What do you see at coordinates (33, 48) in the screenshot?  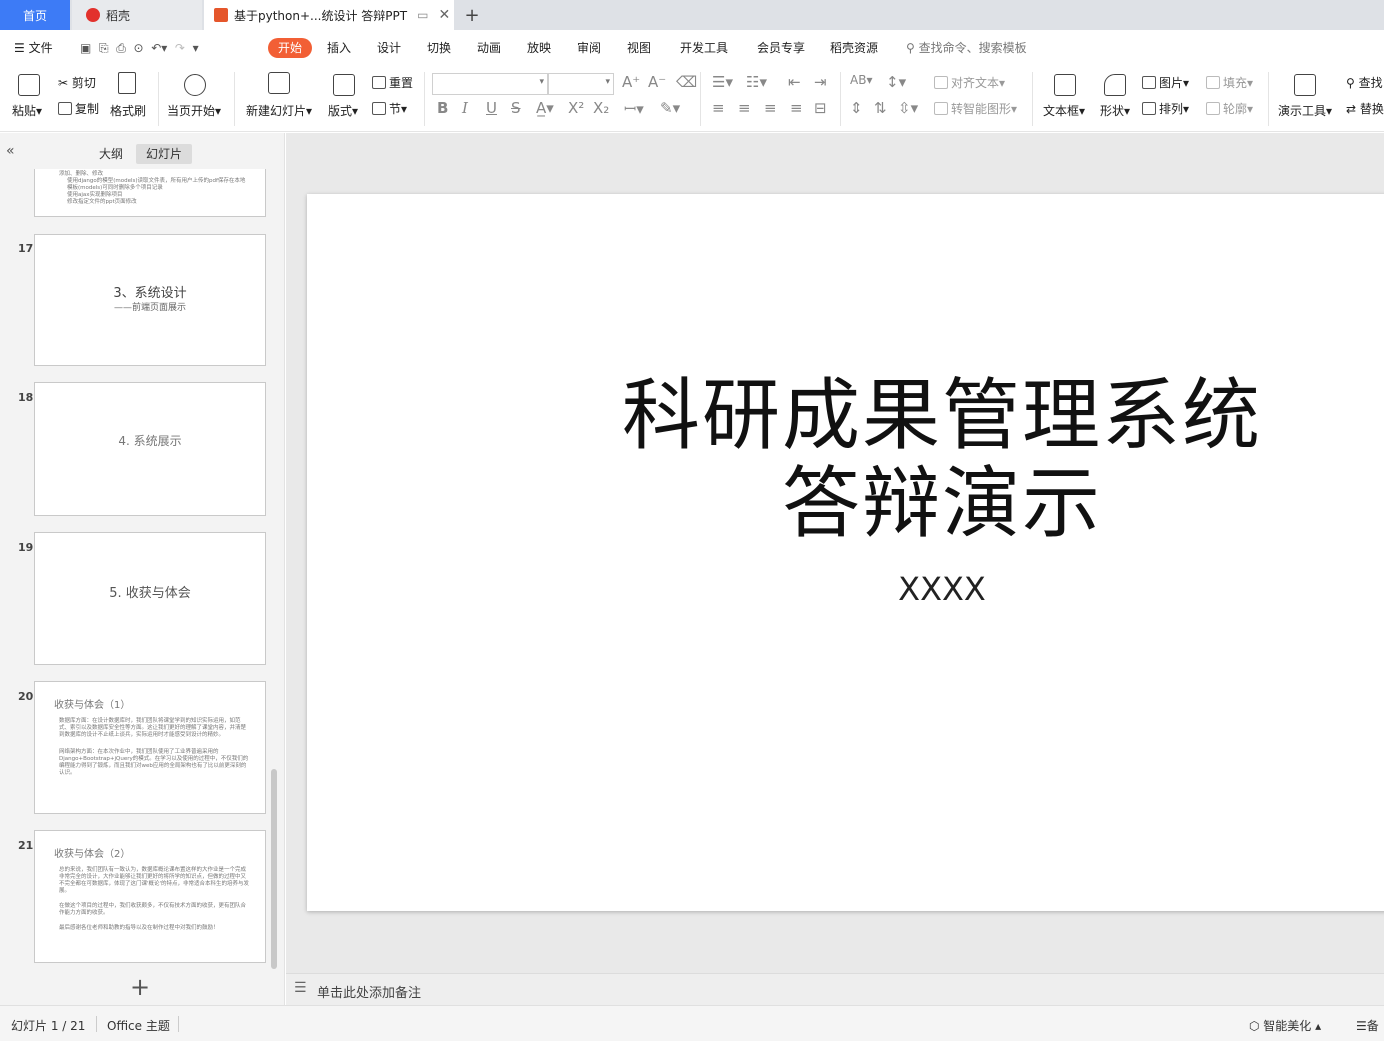 I see `file-menu: ☰ 文件` at bounding box center [33, 48].